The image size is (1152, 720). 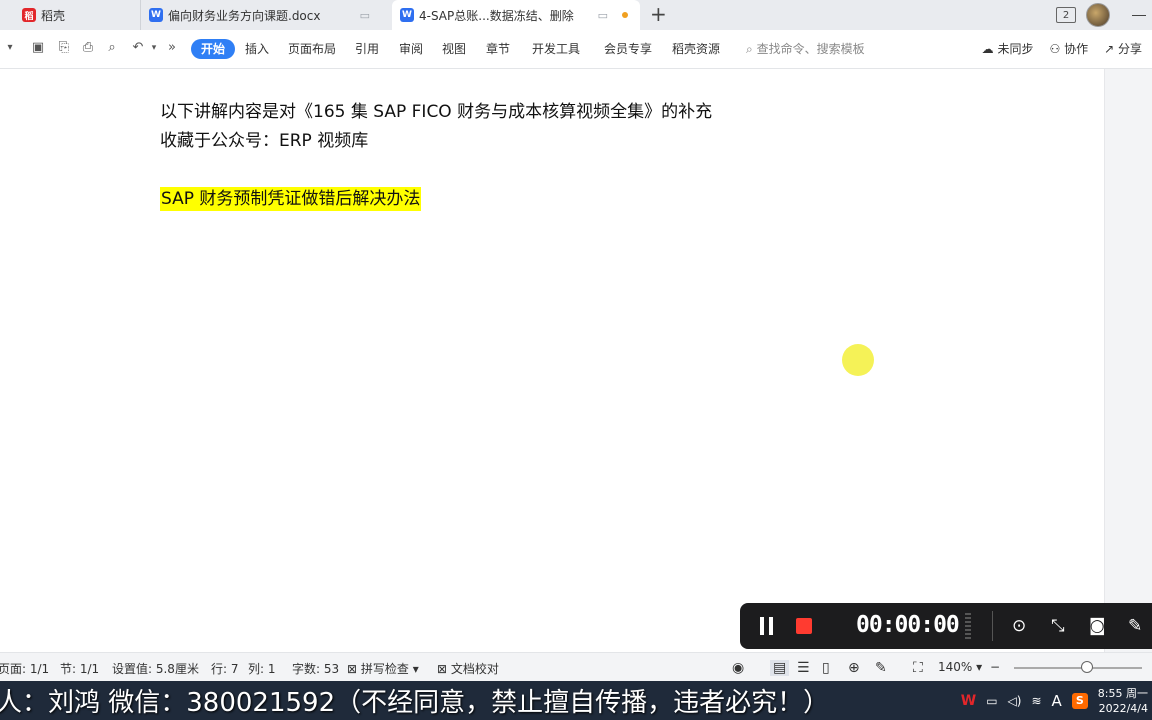 I want to click on doc-paragraph-intro: 以下讲解内容是对《165 集 SAP FICO 财务与成本核算视频全集》的补充, so click(x=436, y=109).